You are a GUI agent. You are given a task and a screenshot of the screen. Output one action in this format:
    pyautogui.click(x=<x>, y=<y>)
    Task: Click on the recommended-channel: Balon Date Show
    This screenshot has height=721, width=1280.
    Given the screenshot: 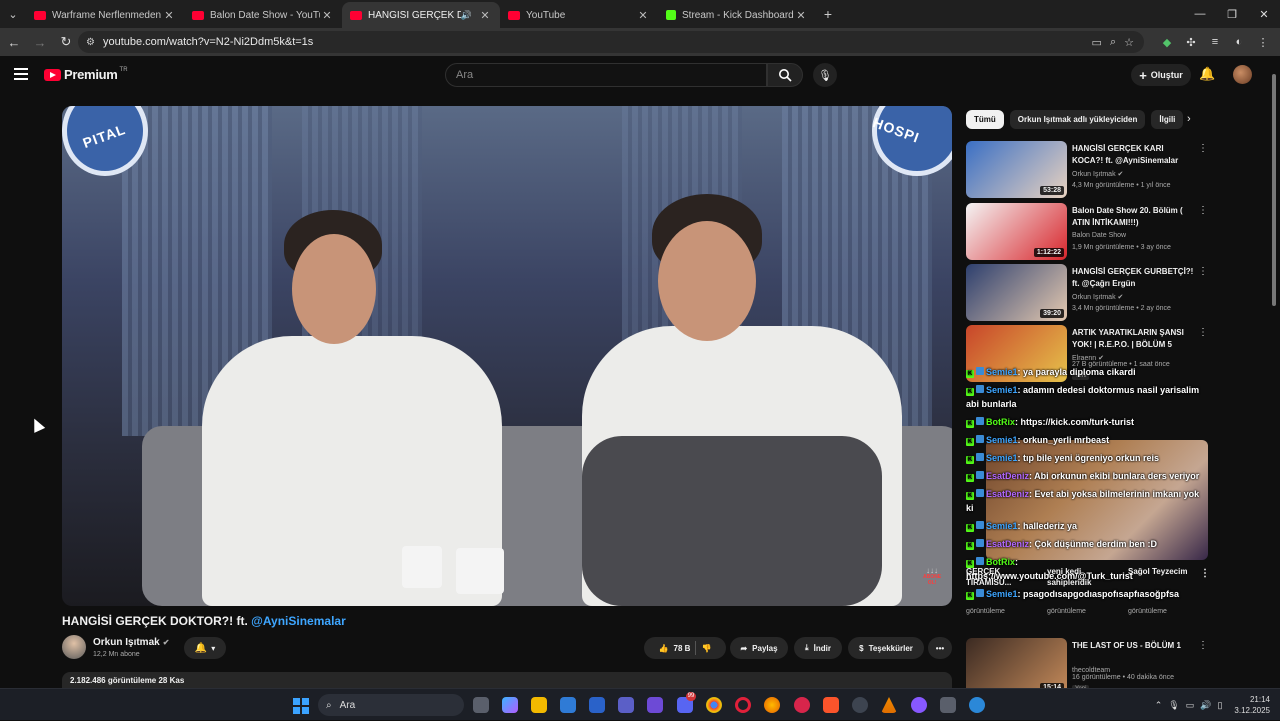 What is the action you would take?
    pyautogui.click(x=1099, y=235)
    